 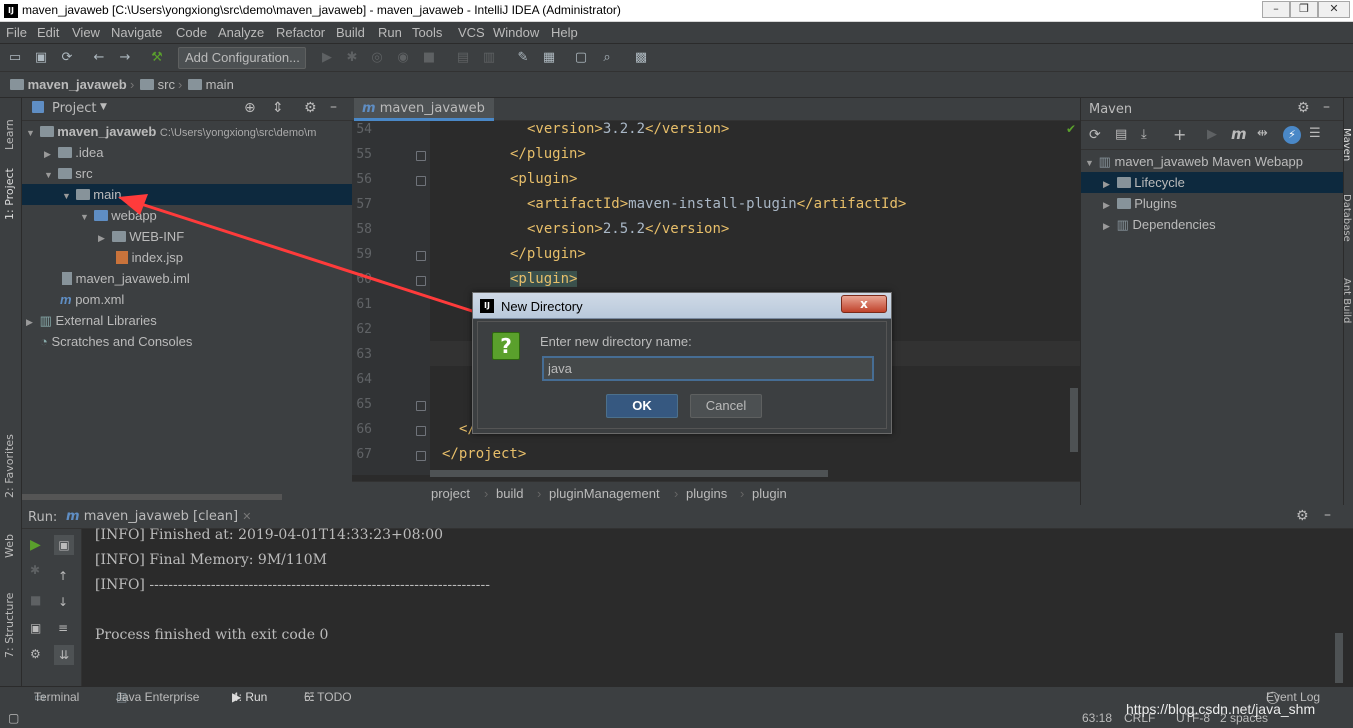 I want to click on tree-item-src: ▼ src, so click(x=187, y=173).